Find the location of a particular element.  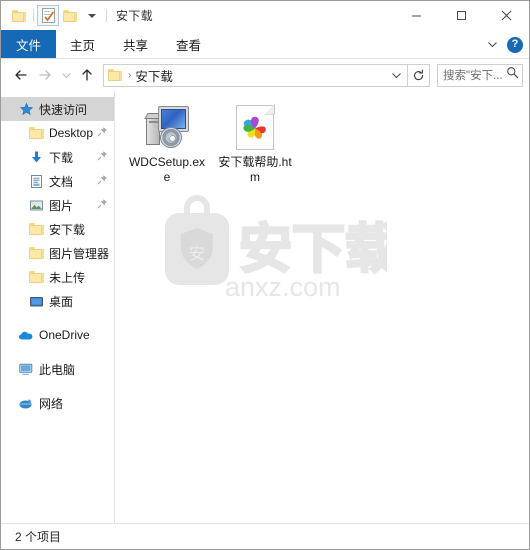

breadcrumb-current-folder: 安下载 is located at coordinates (261, 75).